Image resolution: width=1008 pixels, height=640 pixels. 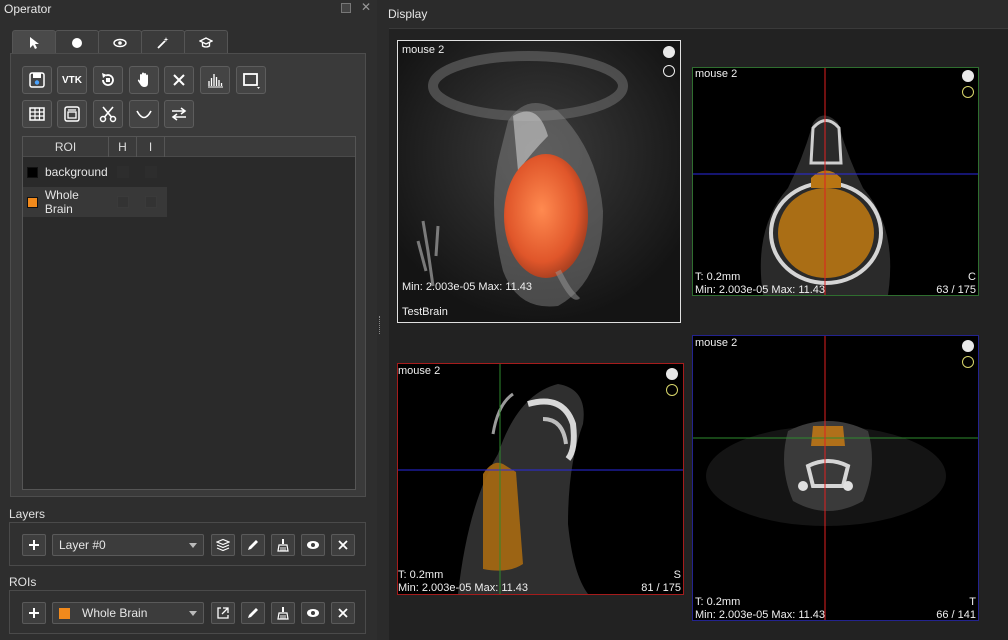 I want to click on magic-wand-icon, so click(x=163, y=42).